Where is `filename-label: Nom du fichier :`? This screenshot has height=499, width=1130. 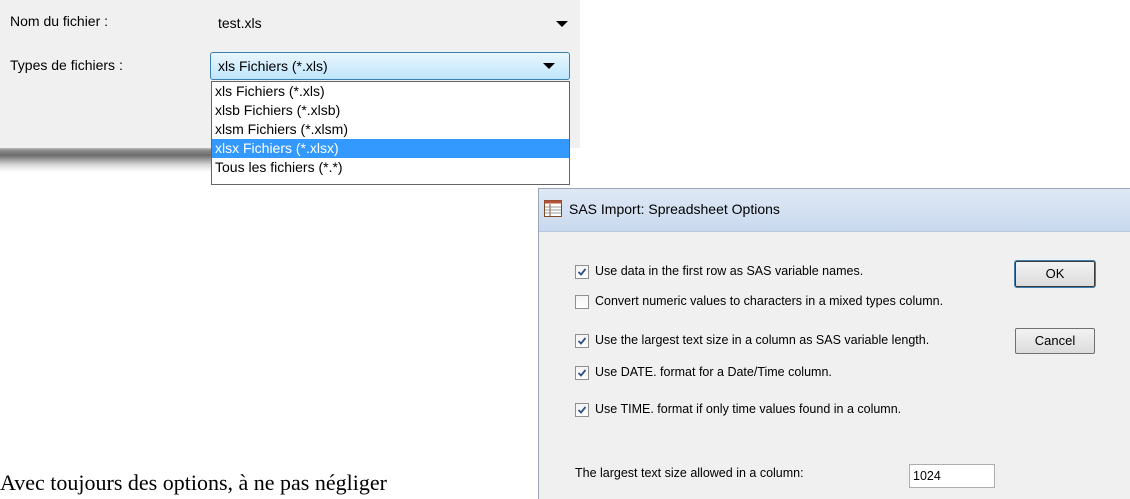 filename-label: Nom du fichier : is located at coordinates (59, 21).